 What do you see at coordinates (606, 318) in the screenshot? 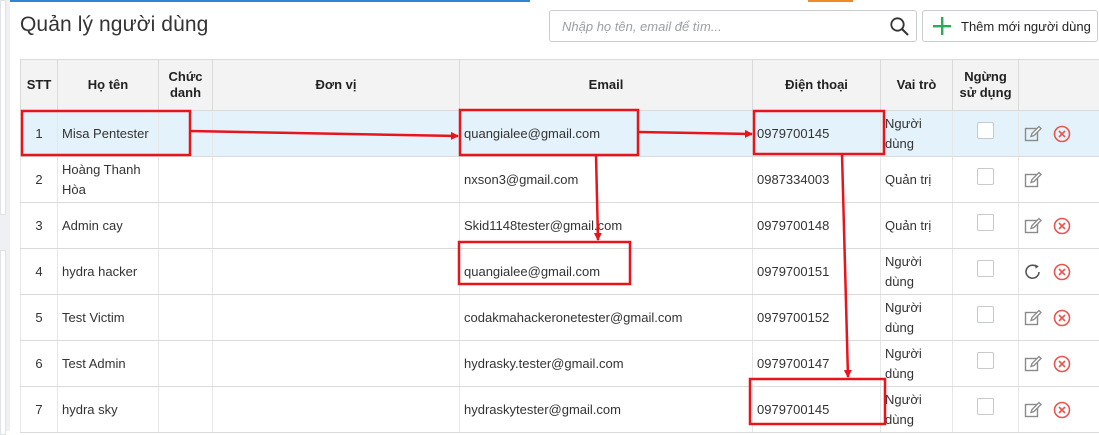
I see `cell-email: codakmahackeronetester@gmail.com` at bounding box center [606, 318].